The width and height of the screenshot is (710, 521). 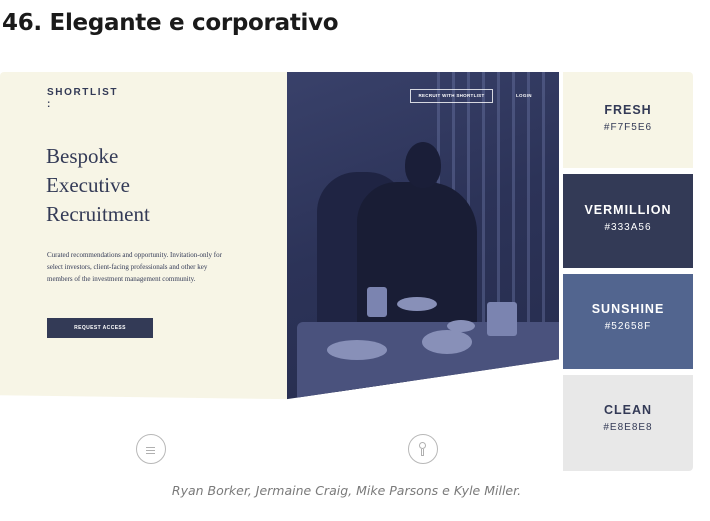 What do you see at coordinates (417, 304) in the screenshot?
I see `cup-shape` at bounding box center [417, 304].